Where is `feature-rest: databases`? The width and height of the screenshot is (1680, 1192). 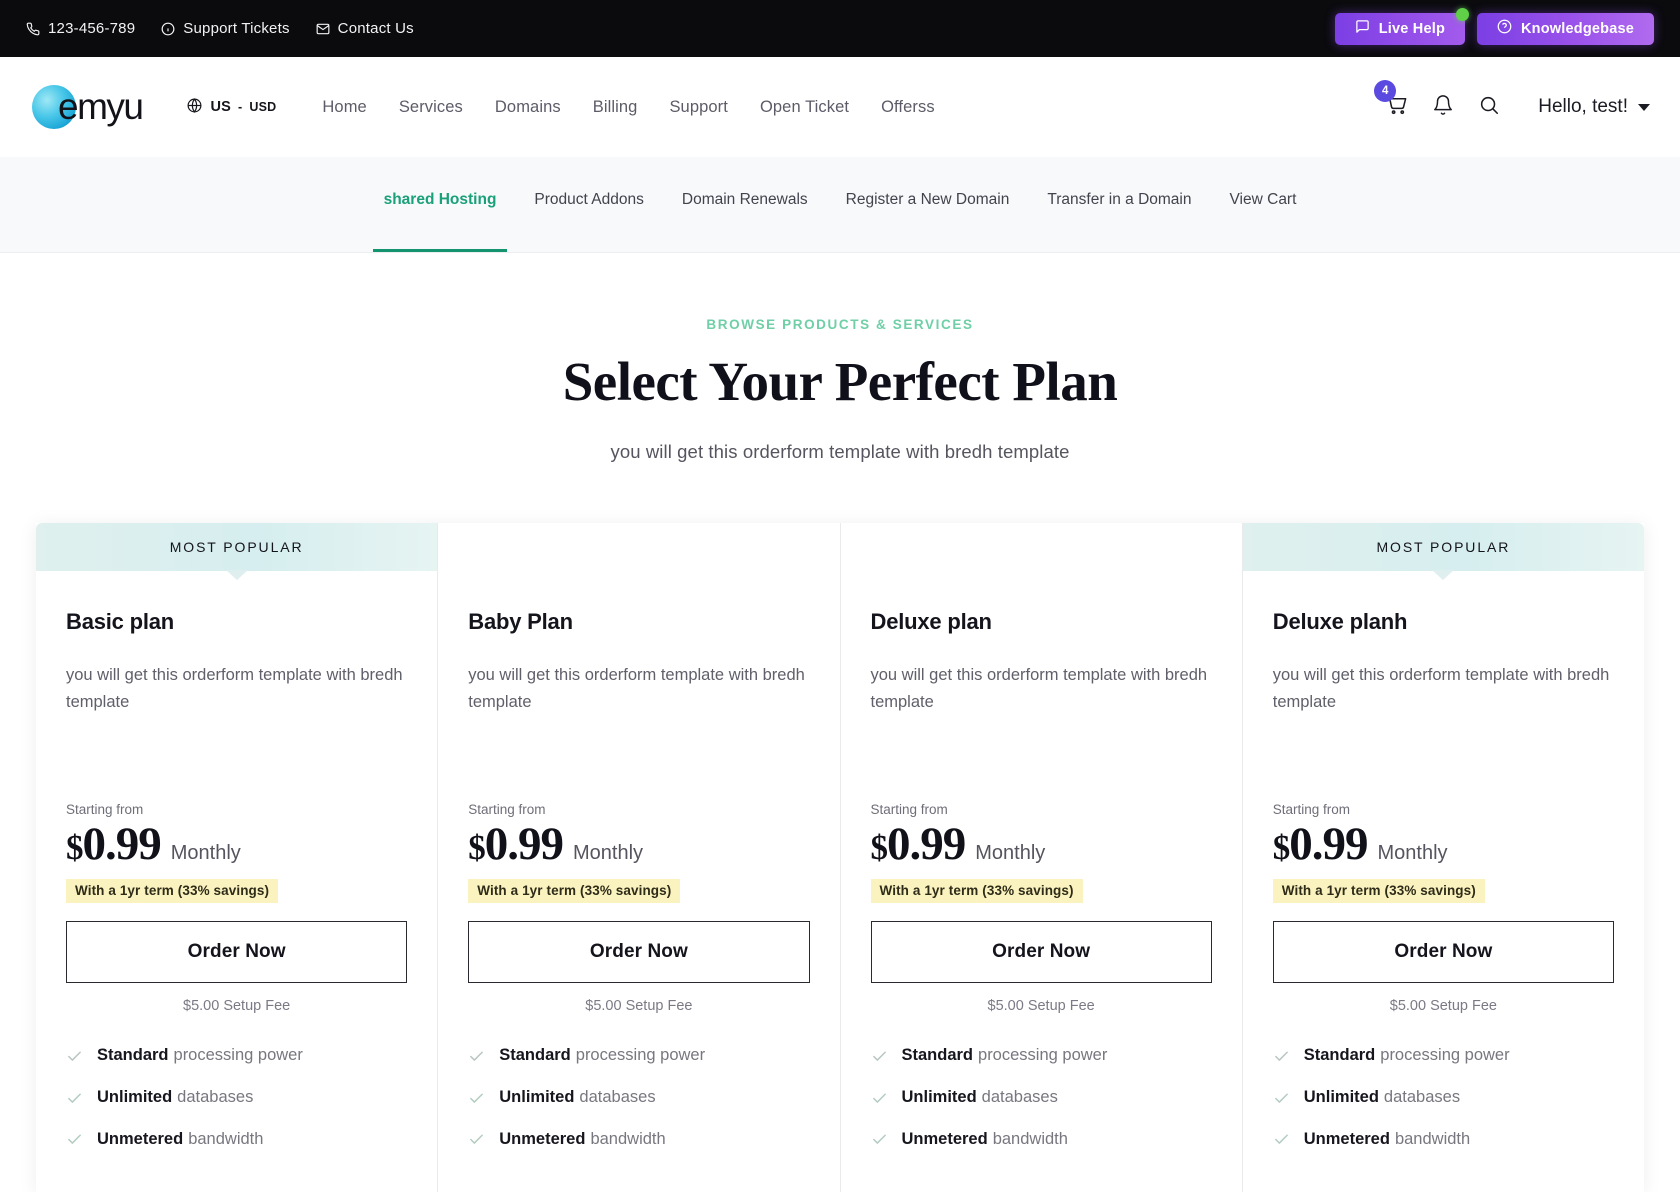 feature-rest: databases is located at coordinates (1422, 1097).